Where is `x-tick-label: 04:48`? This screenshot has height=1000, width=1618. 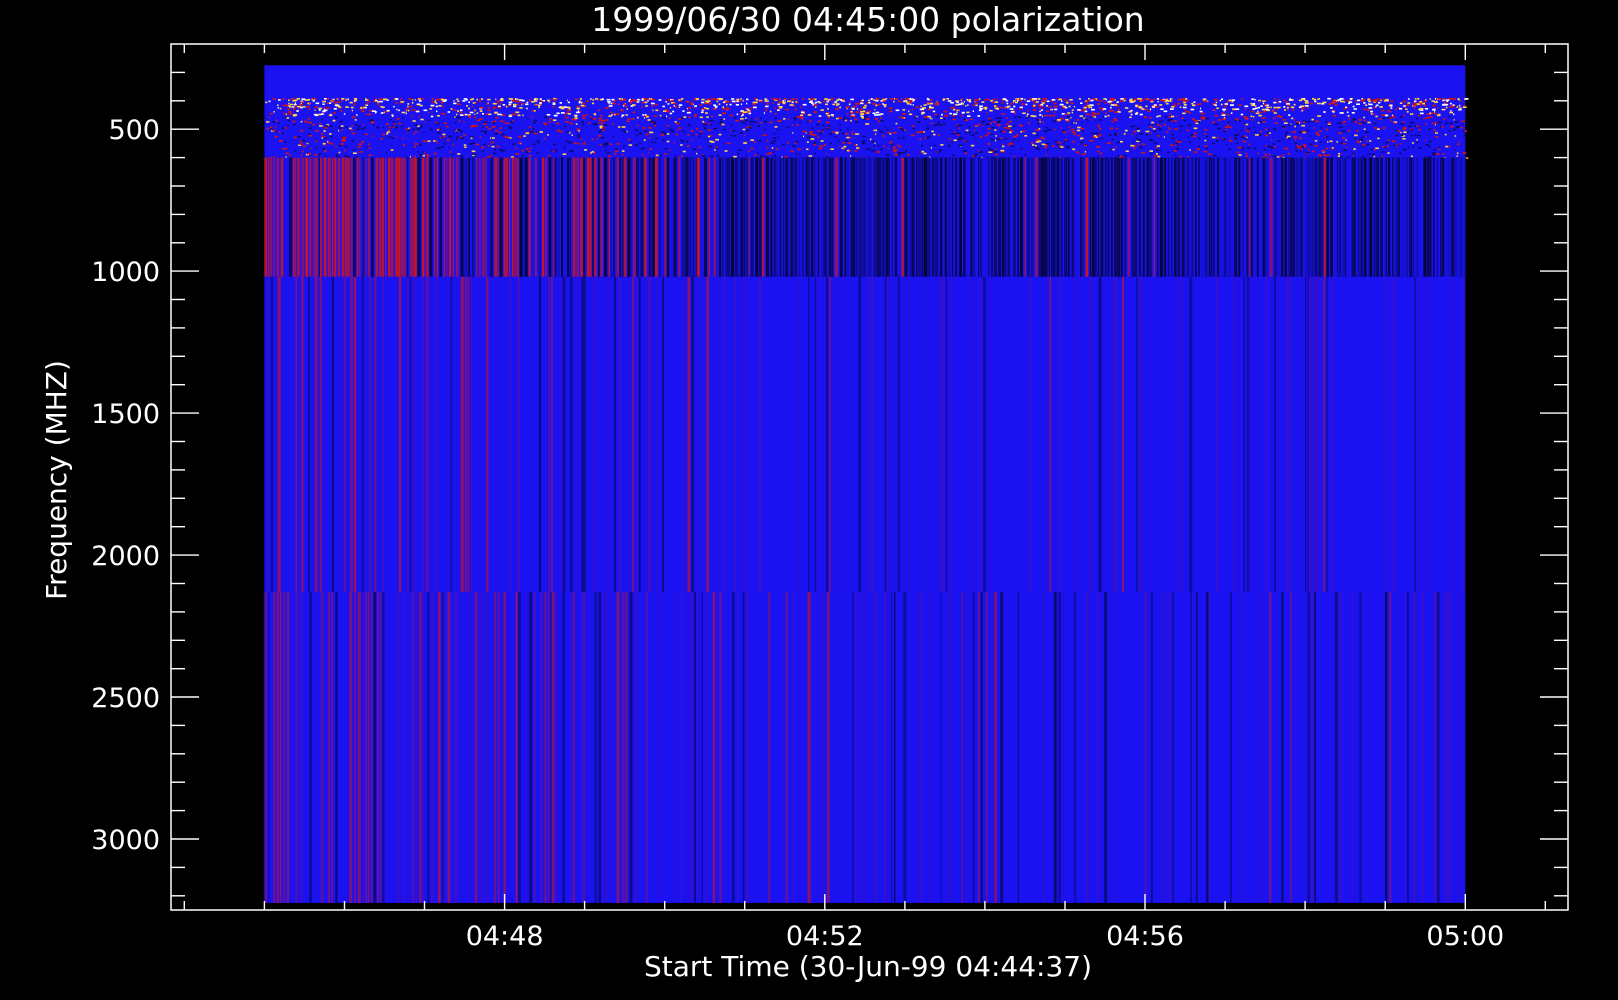
x-tick-label: 04:48 is located at coordinates (505, 936).